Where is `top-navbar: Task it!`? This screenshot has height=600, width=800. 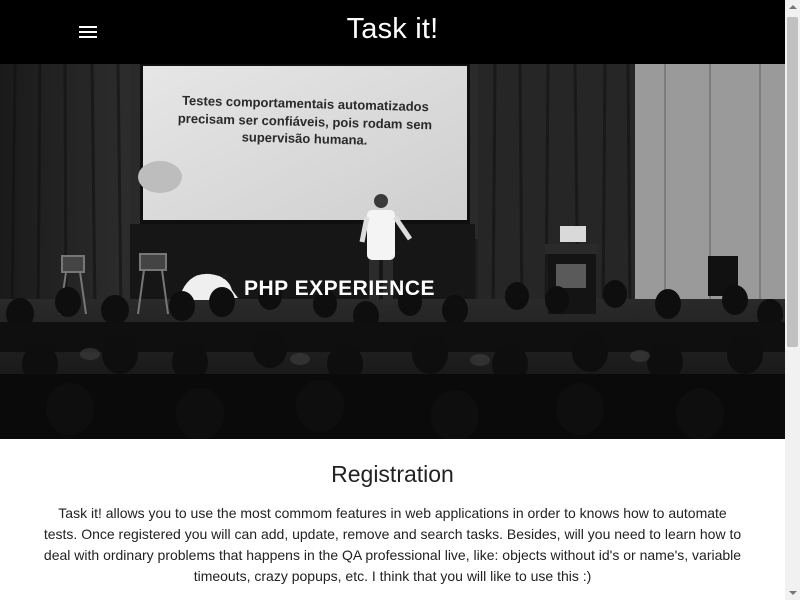
top-navbar: Task it! is located at coordinates (392, 32).